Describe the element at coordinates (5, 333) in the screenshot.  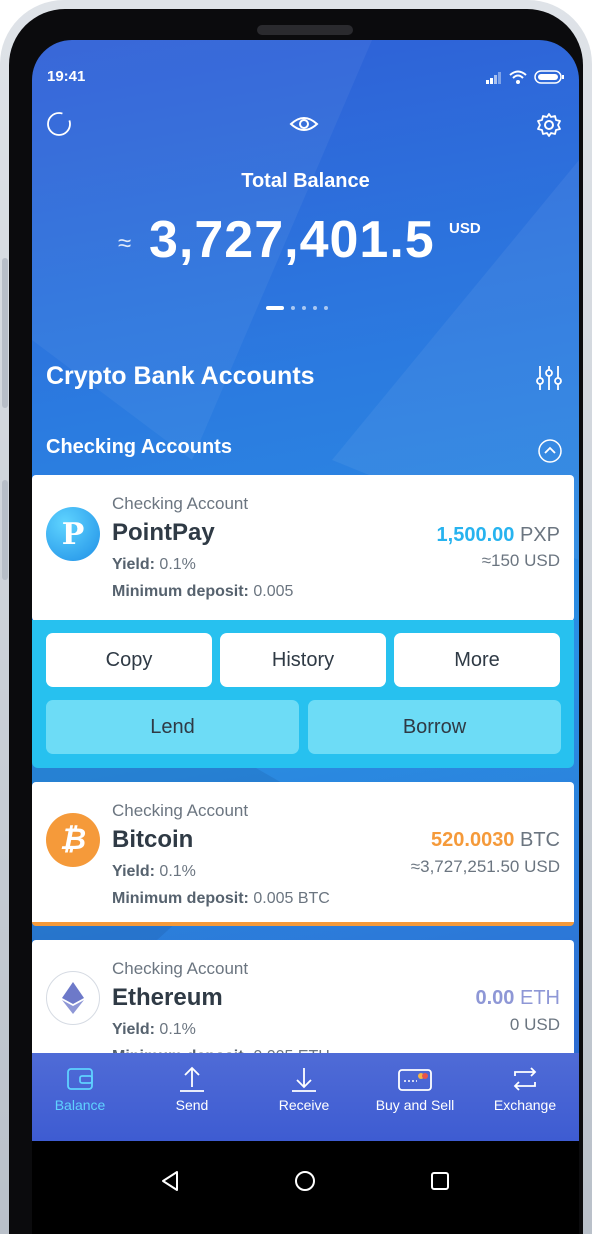
I see `volume-button` at that location.